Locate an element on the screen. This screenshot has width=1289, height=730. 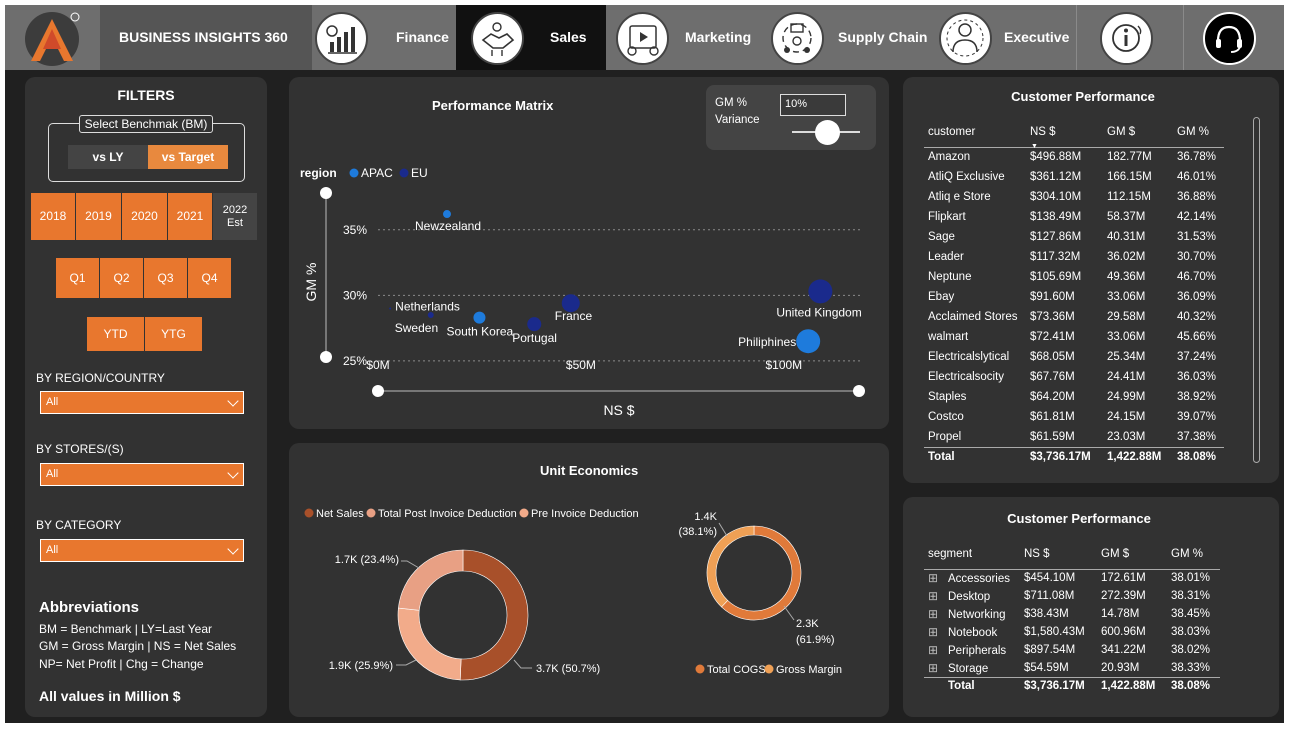
year-2020-button: 2020 is located at coordinates (144, 216).